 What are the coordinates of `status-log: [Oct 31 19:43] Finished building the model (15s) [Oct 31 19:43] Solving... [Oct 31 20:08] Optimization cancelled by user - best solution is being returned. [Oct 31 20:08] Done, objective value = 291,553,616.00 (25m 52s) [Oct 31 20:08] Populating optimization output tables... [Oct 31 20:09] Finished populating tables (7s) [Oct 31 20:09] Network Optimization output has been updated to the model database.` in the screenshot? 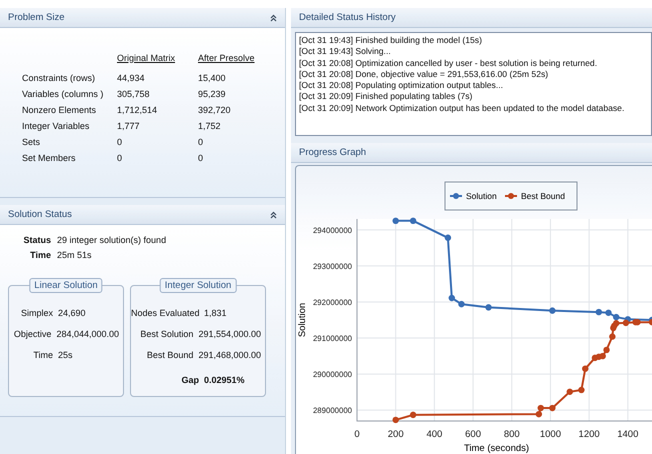 It's located at (473, 84).